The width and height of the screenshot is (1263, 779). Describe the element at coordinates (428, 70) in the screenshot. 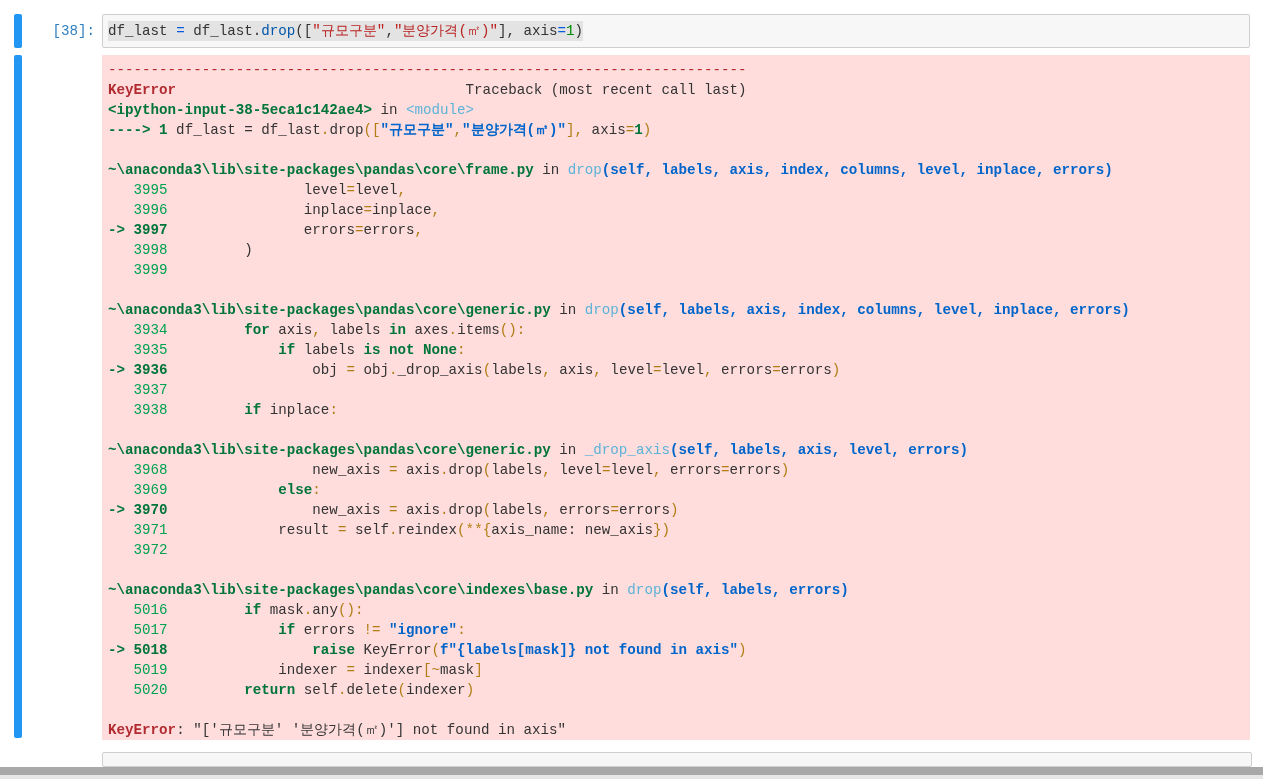

I see `traceback-line: ---------------------------------------------------------------------------` at that location.